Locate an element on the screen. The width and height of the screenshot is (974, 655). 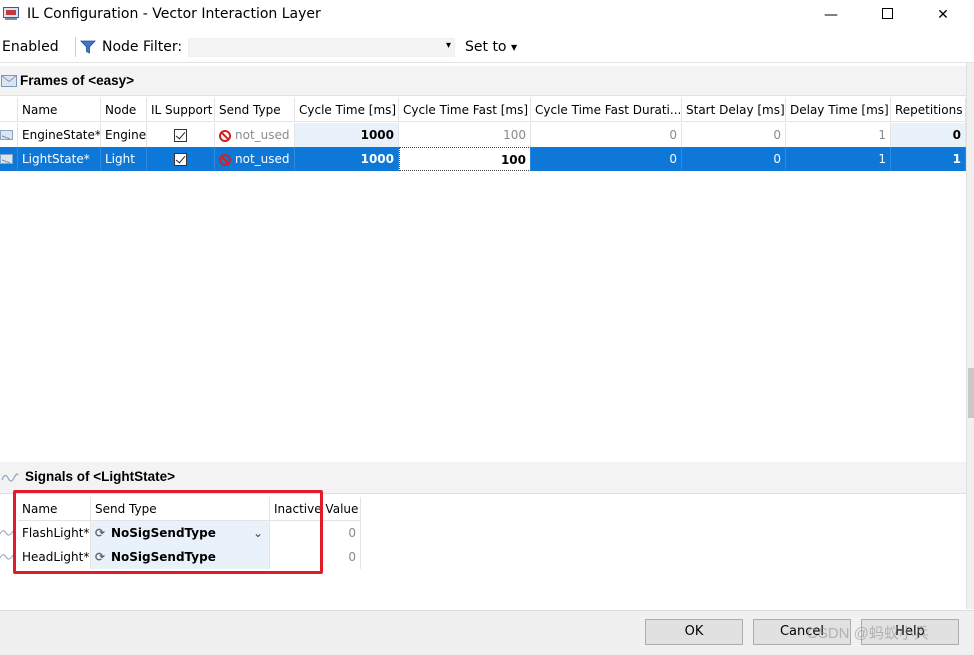
watermark: CSDN @蚂蚁小兵 is located at coordinates (868, 633).